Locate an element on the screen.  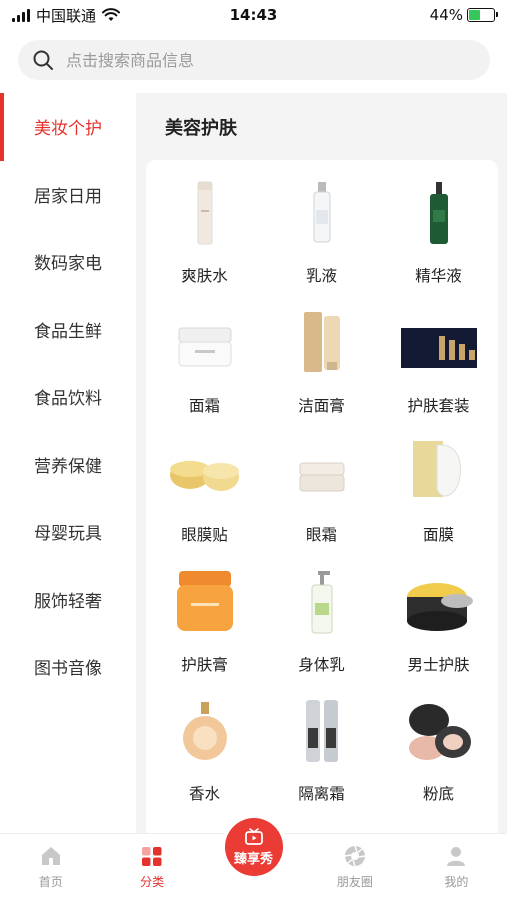
product-category-label: 面霜 is located at coordinates (204, 405).